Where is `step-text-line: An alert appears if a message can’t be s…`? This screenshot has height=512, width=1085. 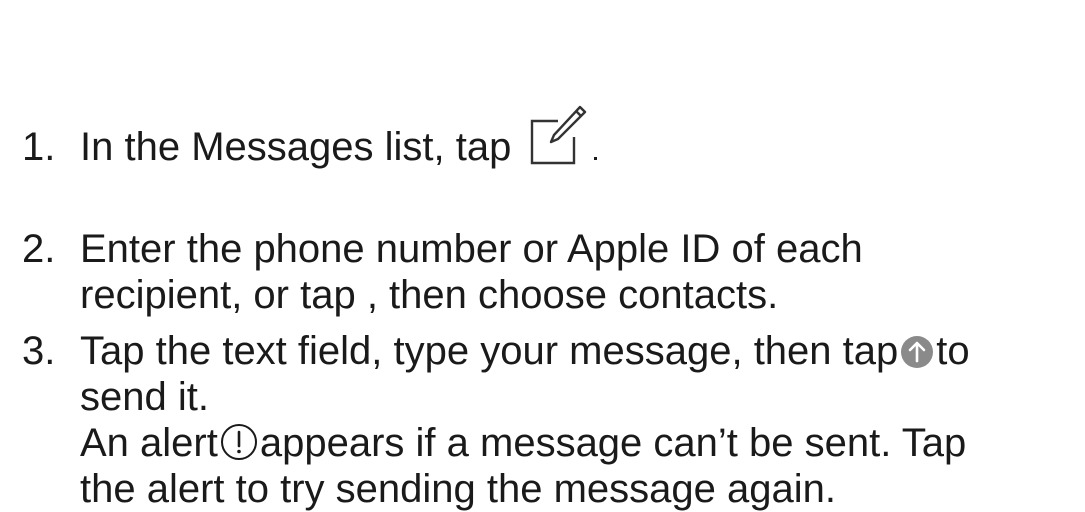
step-text-line: An alert appears if a message can’t be s… is located at coordinates (525, 443).